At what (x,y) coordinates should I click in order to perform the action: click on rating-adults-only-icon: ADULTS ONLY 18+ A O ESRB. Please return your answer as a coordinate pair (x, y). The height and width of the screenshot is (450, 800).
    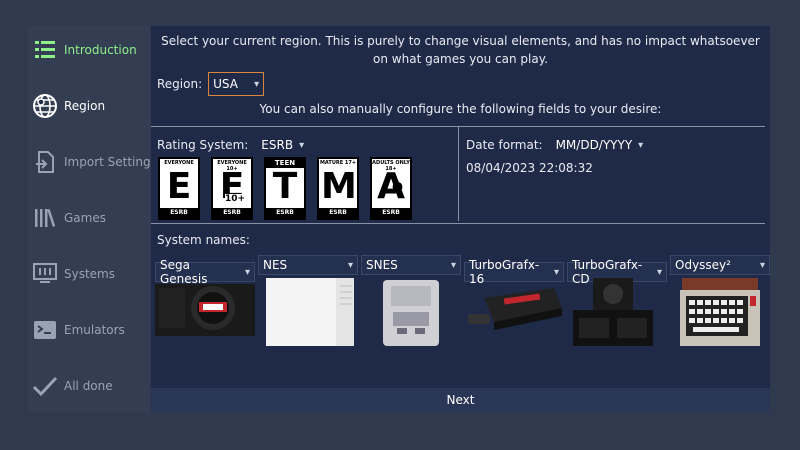
    Looking at the image, I should click on (391, 188).